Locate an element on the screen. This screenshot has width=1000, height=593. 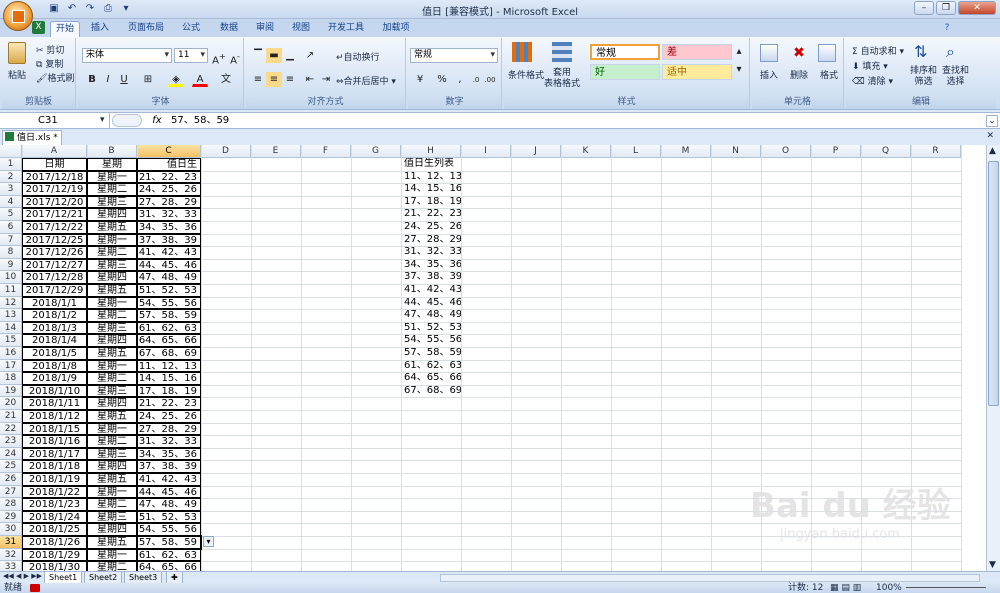
cell-b27: 星期一 is located at coordinates (112, 492).